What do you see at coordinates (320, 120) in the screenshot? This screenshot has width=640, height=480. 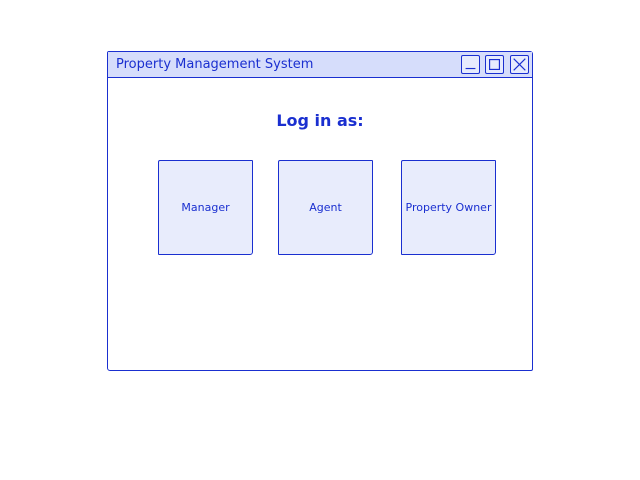 I see `login-heading: Log in as:` at bounding box center [320, 120].